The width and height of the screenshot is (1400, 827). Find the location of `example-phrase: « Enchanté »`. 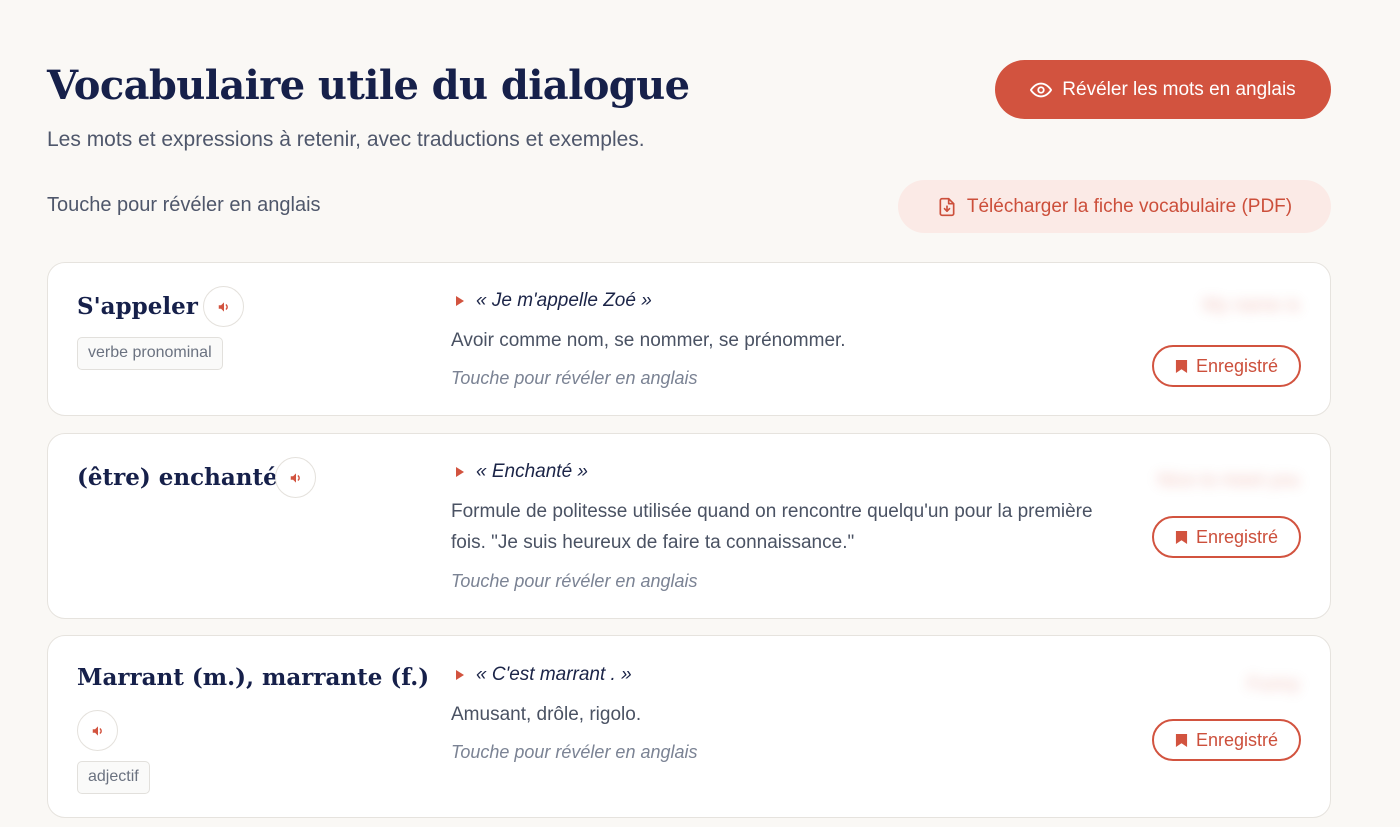

example-phrase: « Enchanté » is located at coordinates (519, 472).